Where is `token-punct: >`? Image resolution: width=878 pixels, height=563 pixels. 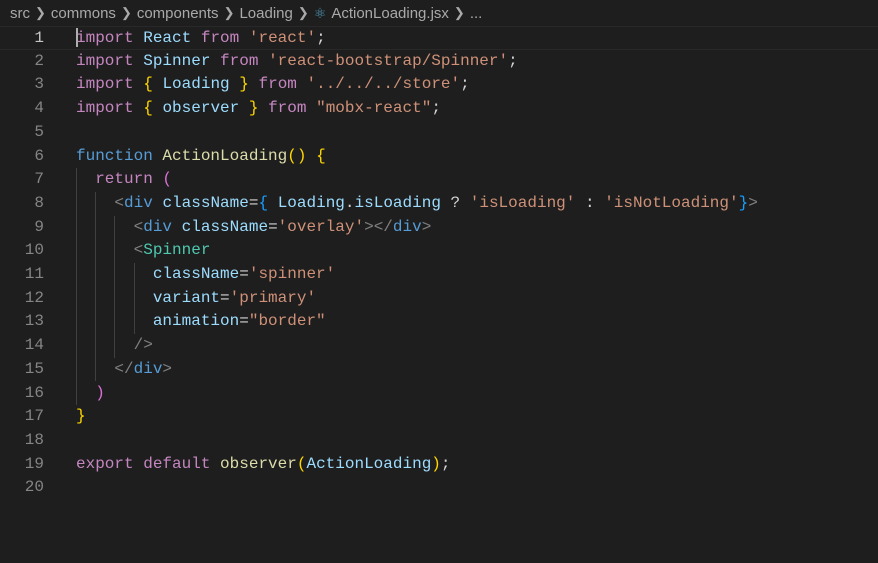 token-punct: > is located at coordinates (753, 202).